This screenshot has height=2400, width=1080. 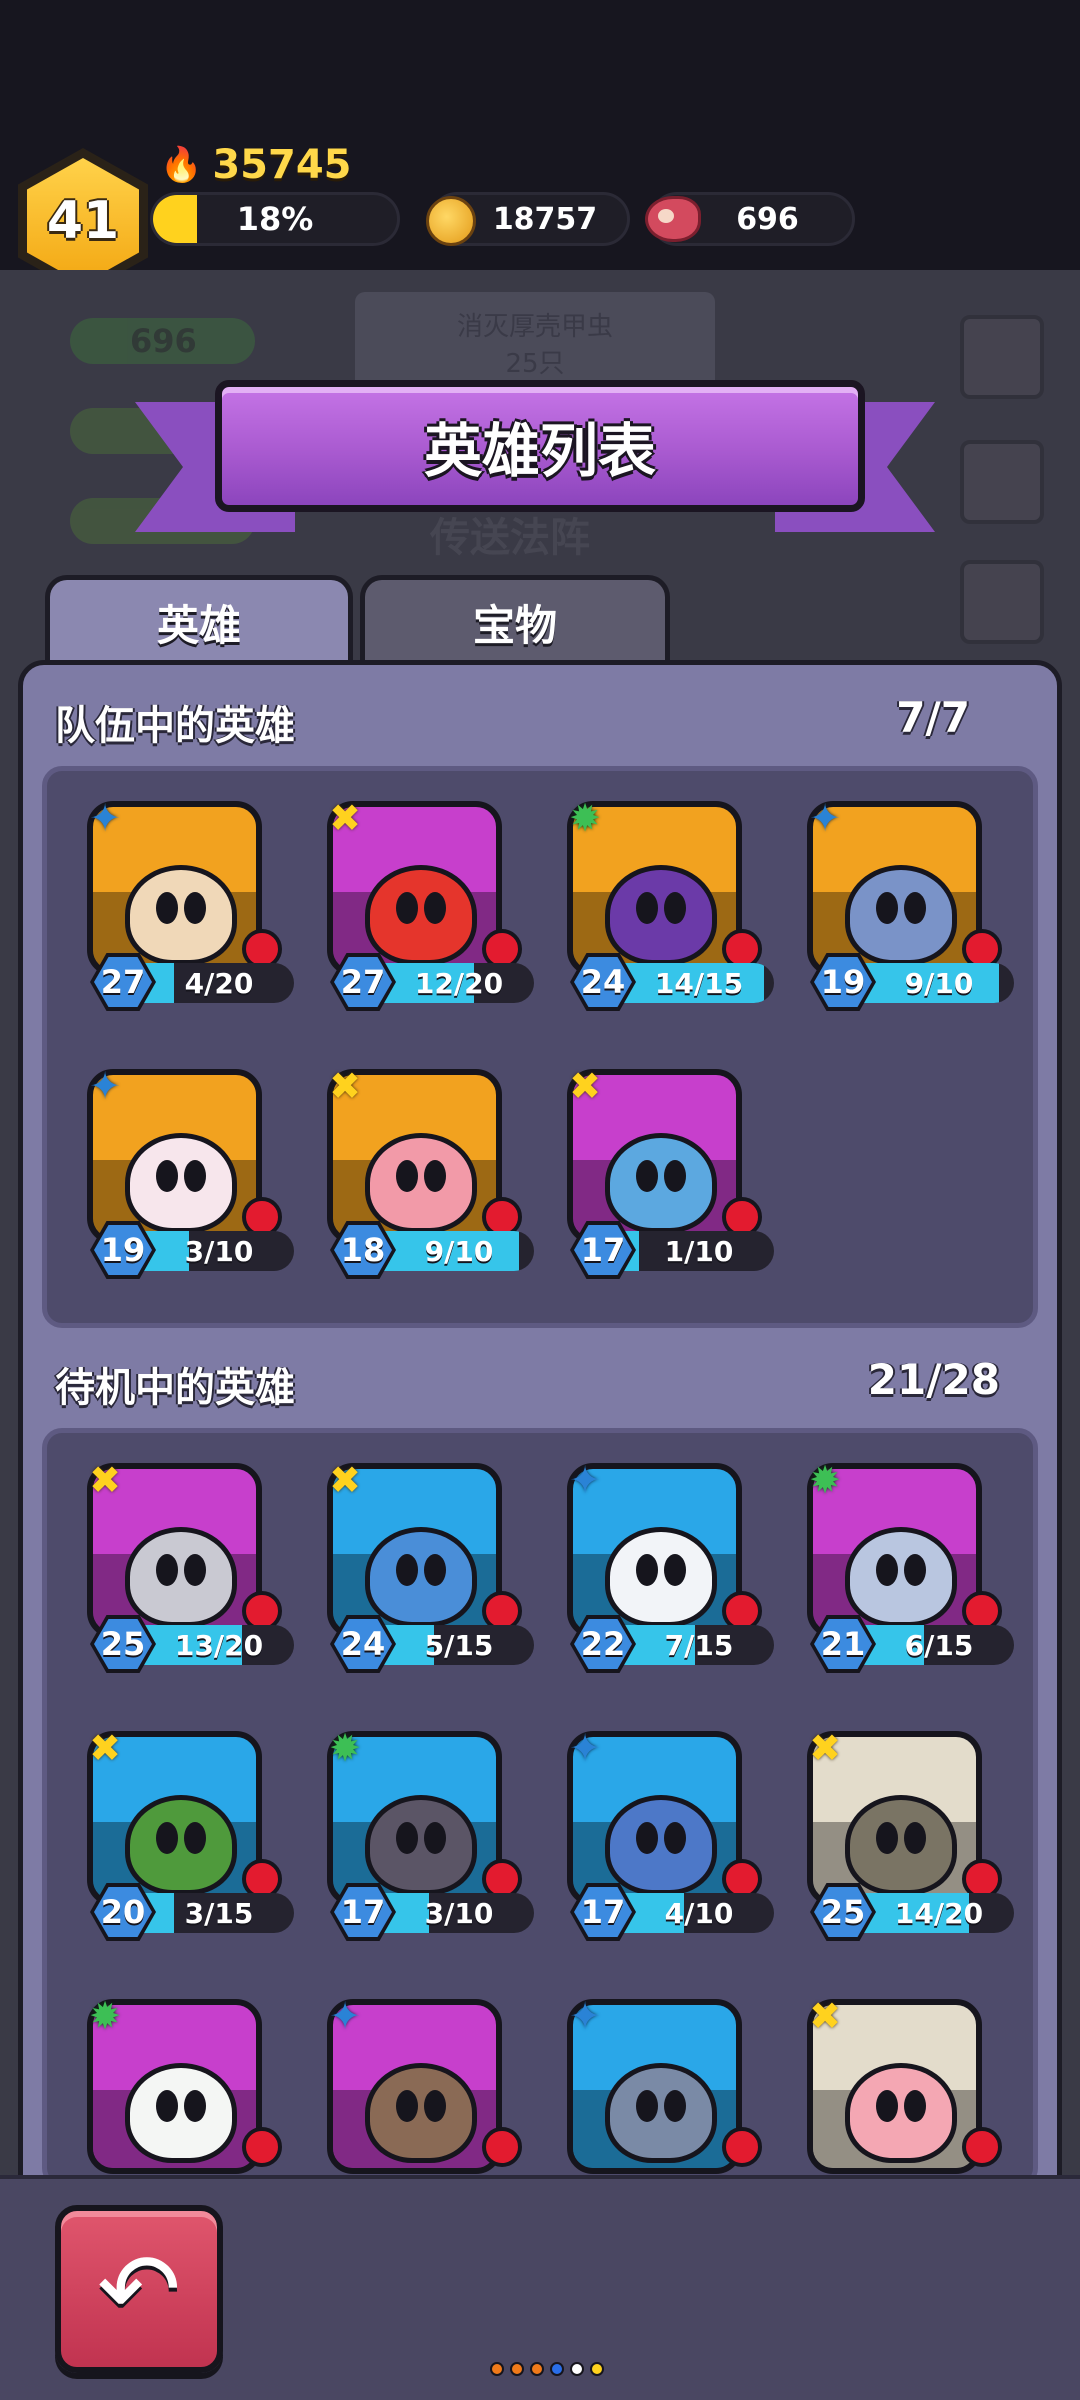 I want to click on hero-card: ✦ 3/10 19, so click(x=178, y=1164).